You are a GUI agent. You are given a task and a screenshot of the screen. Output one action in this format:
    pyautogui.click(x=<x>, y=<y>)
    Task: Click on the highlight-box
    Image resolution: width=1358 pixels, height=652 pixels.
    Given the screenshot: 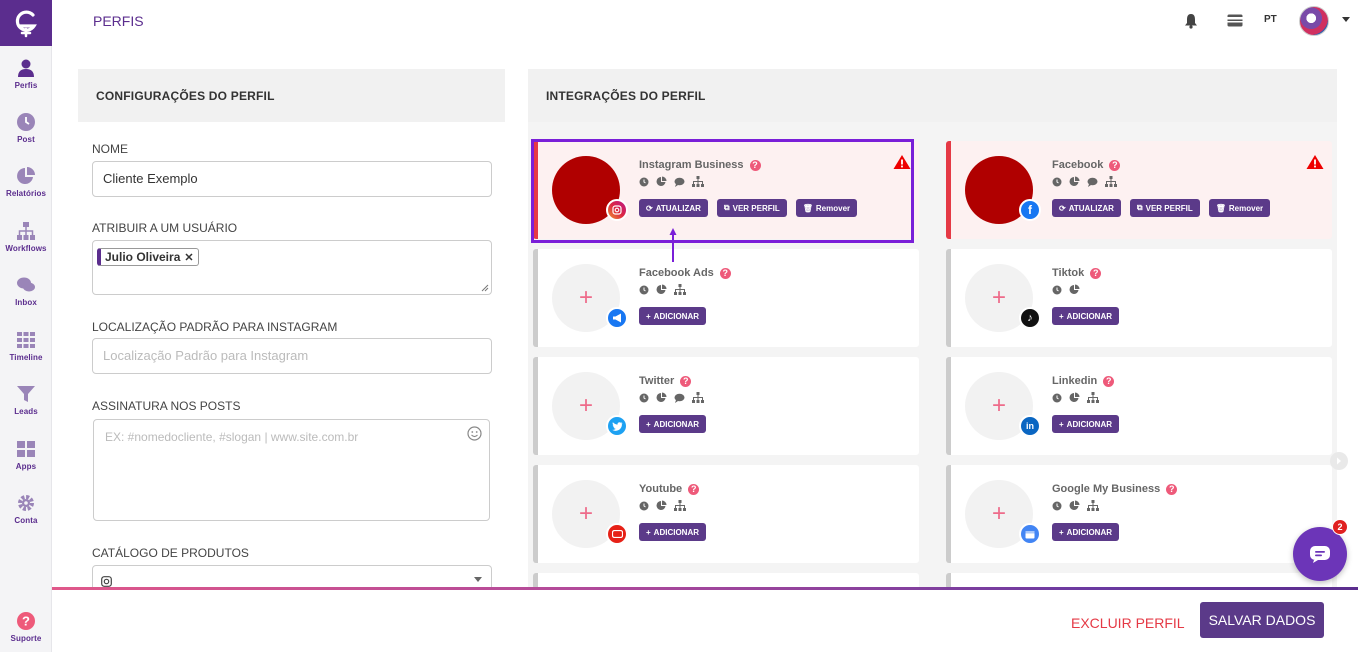 What is the action you would take?
    pyautogui.click(x=722, y=191)
    